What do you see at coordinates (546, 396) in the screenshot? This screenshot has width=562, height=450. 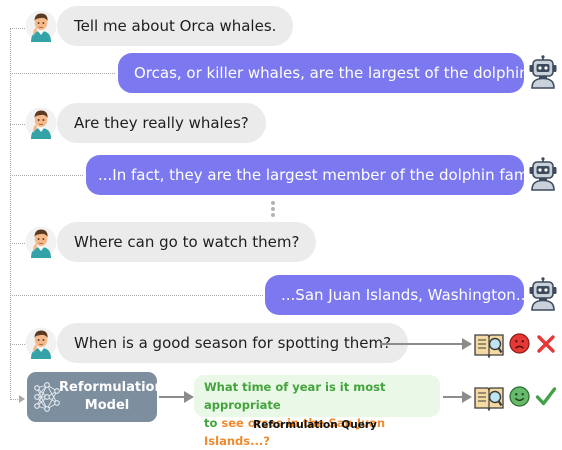 I see `check-mark-icon` at bounding box center [546, 396].